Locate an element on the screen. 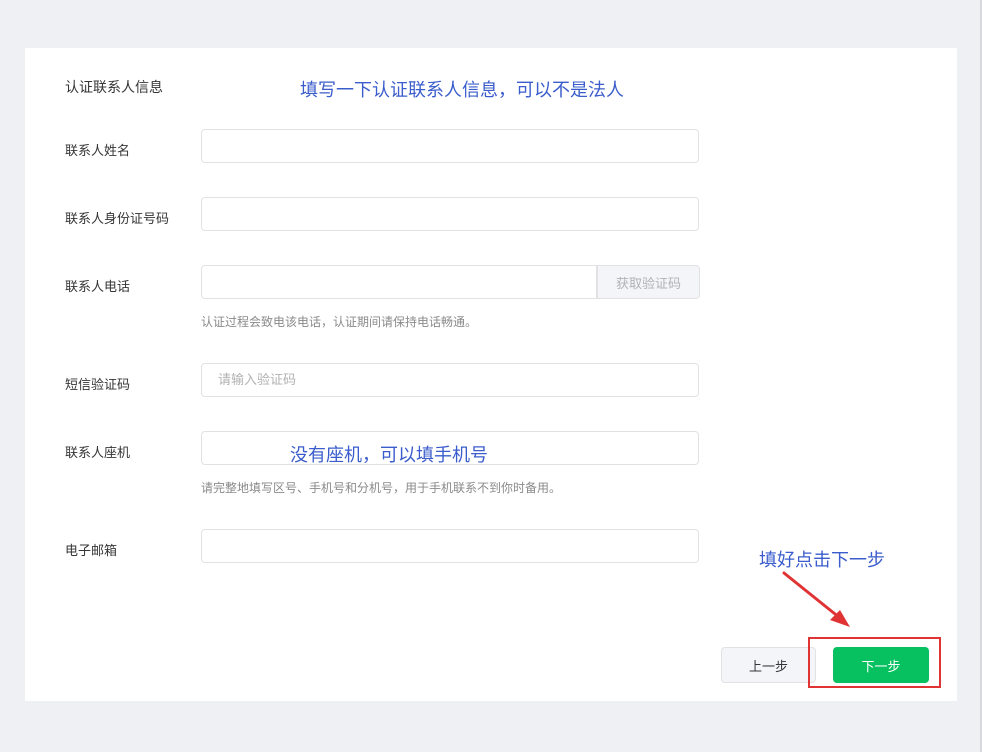  phone-hint: 认证过程会致电该电话，认证期间请保持电话畅通。 is located at coordinates (339, 322).